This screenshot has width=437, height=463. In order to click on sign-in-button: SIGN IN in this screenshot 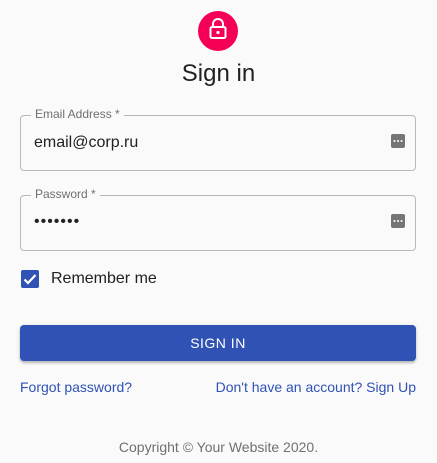, I will do `click(218, 343)`.